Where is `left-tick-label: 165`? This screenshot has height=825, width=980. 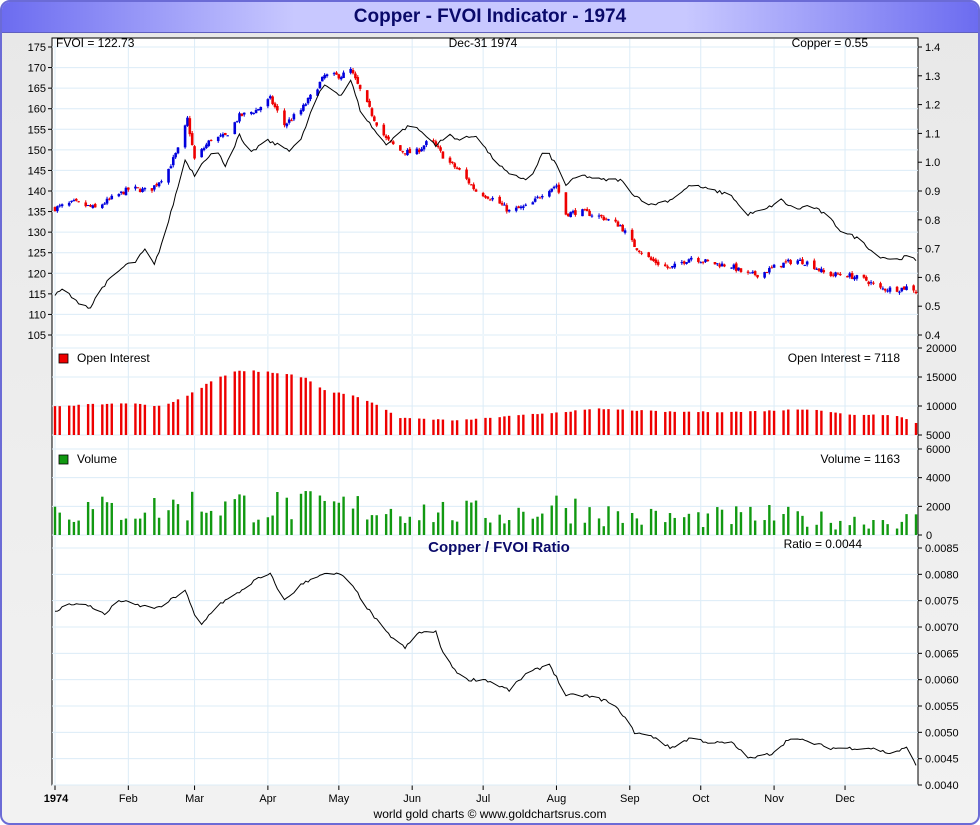
left-tick-label: 165 is located at coordinates (37, 89).